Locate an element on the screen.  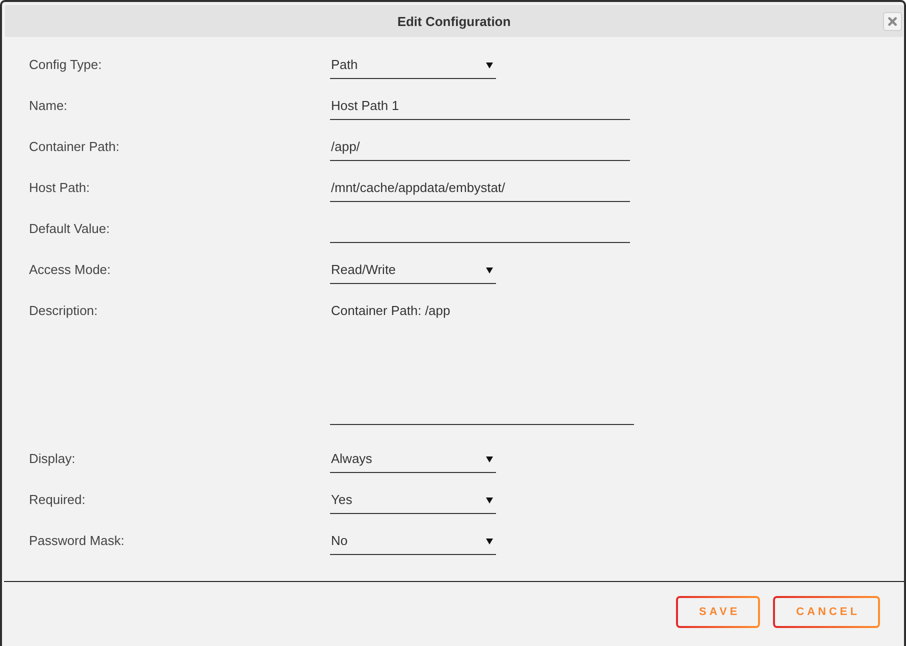
text-field: /mnt/cache/appdata/embystat/ is located at coordinates (480, 188).